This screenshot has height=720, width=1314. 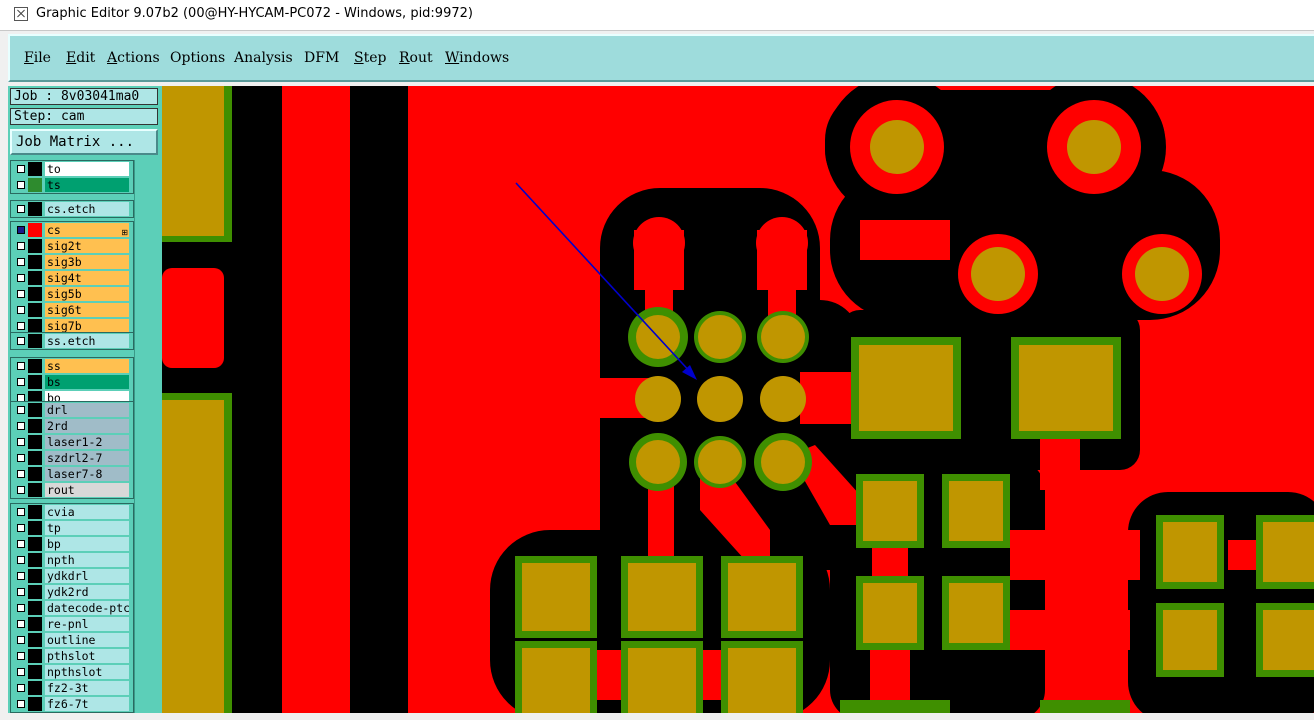 I want to click on layer-name: ydk2rd, so click(x=87, y=592).